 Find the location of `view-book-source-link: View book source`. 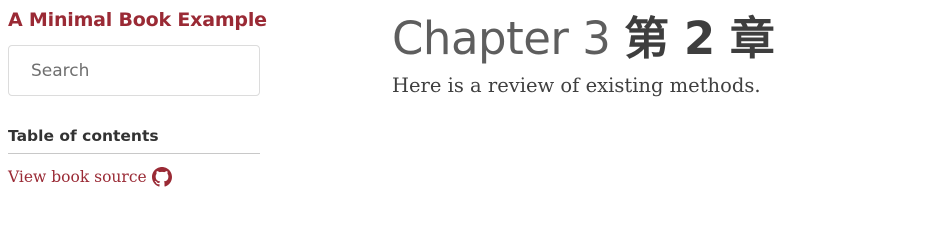

view-book-source-link: View book source is located at coordinates (90, 177).